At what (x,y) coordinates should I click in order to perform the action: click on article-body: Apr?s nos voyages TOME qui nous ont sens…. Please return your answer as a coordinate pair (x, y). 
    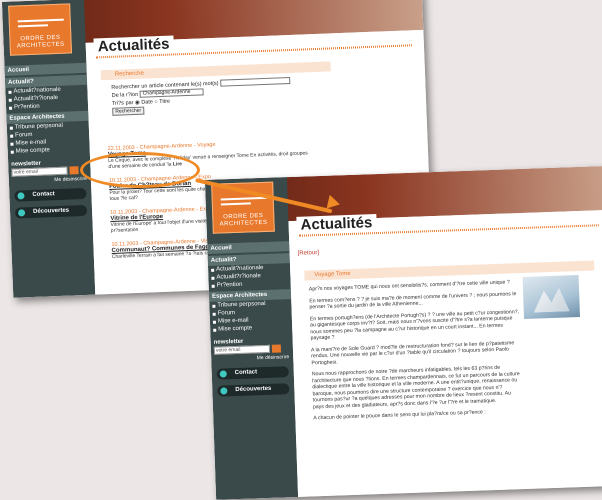
    Looking at the image, I should click on (416, 353).